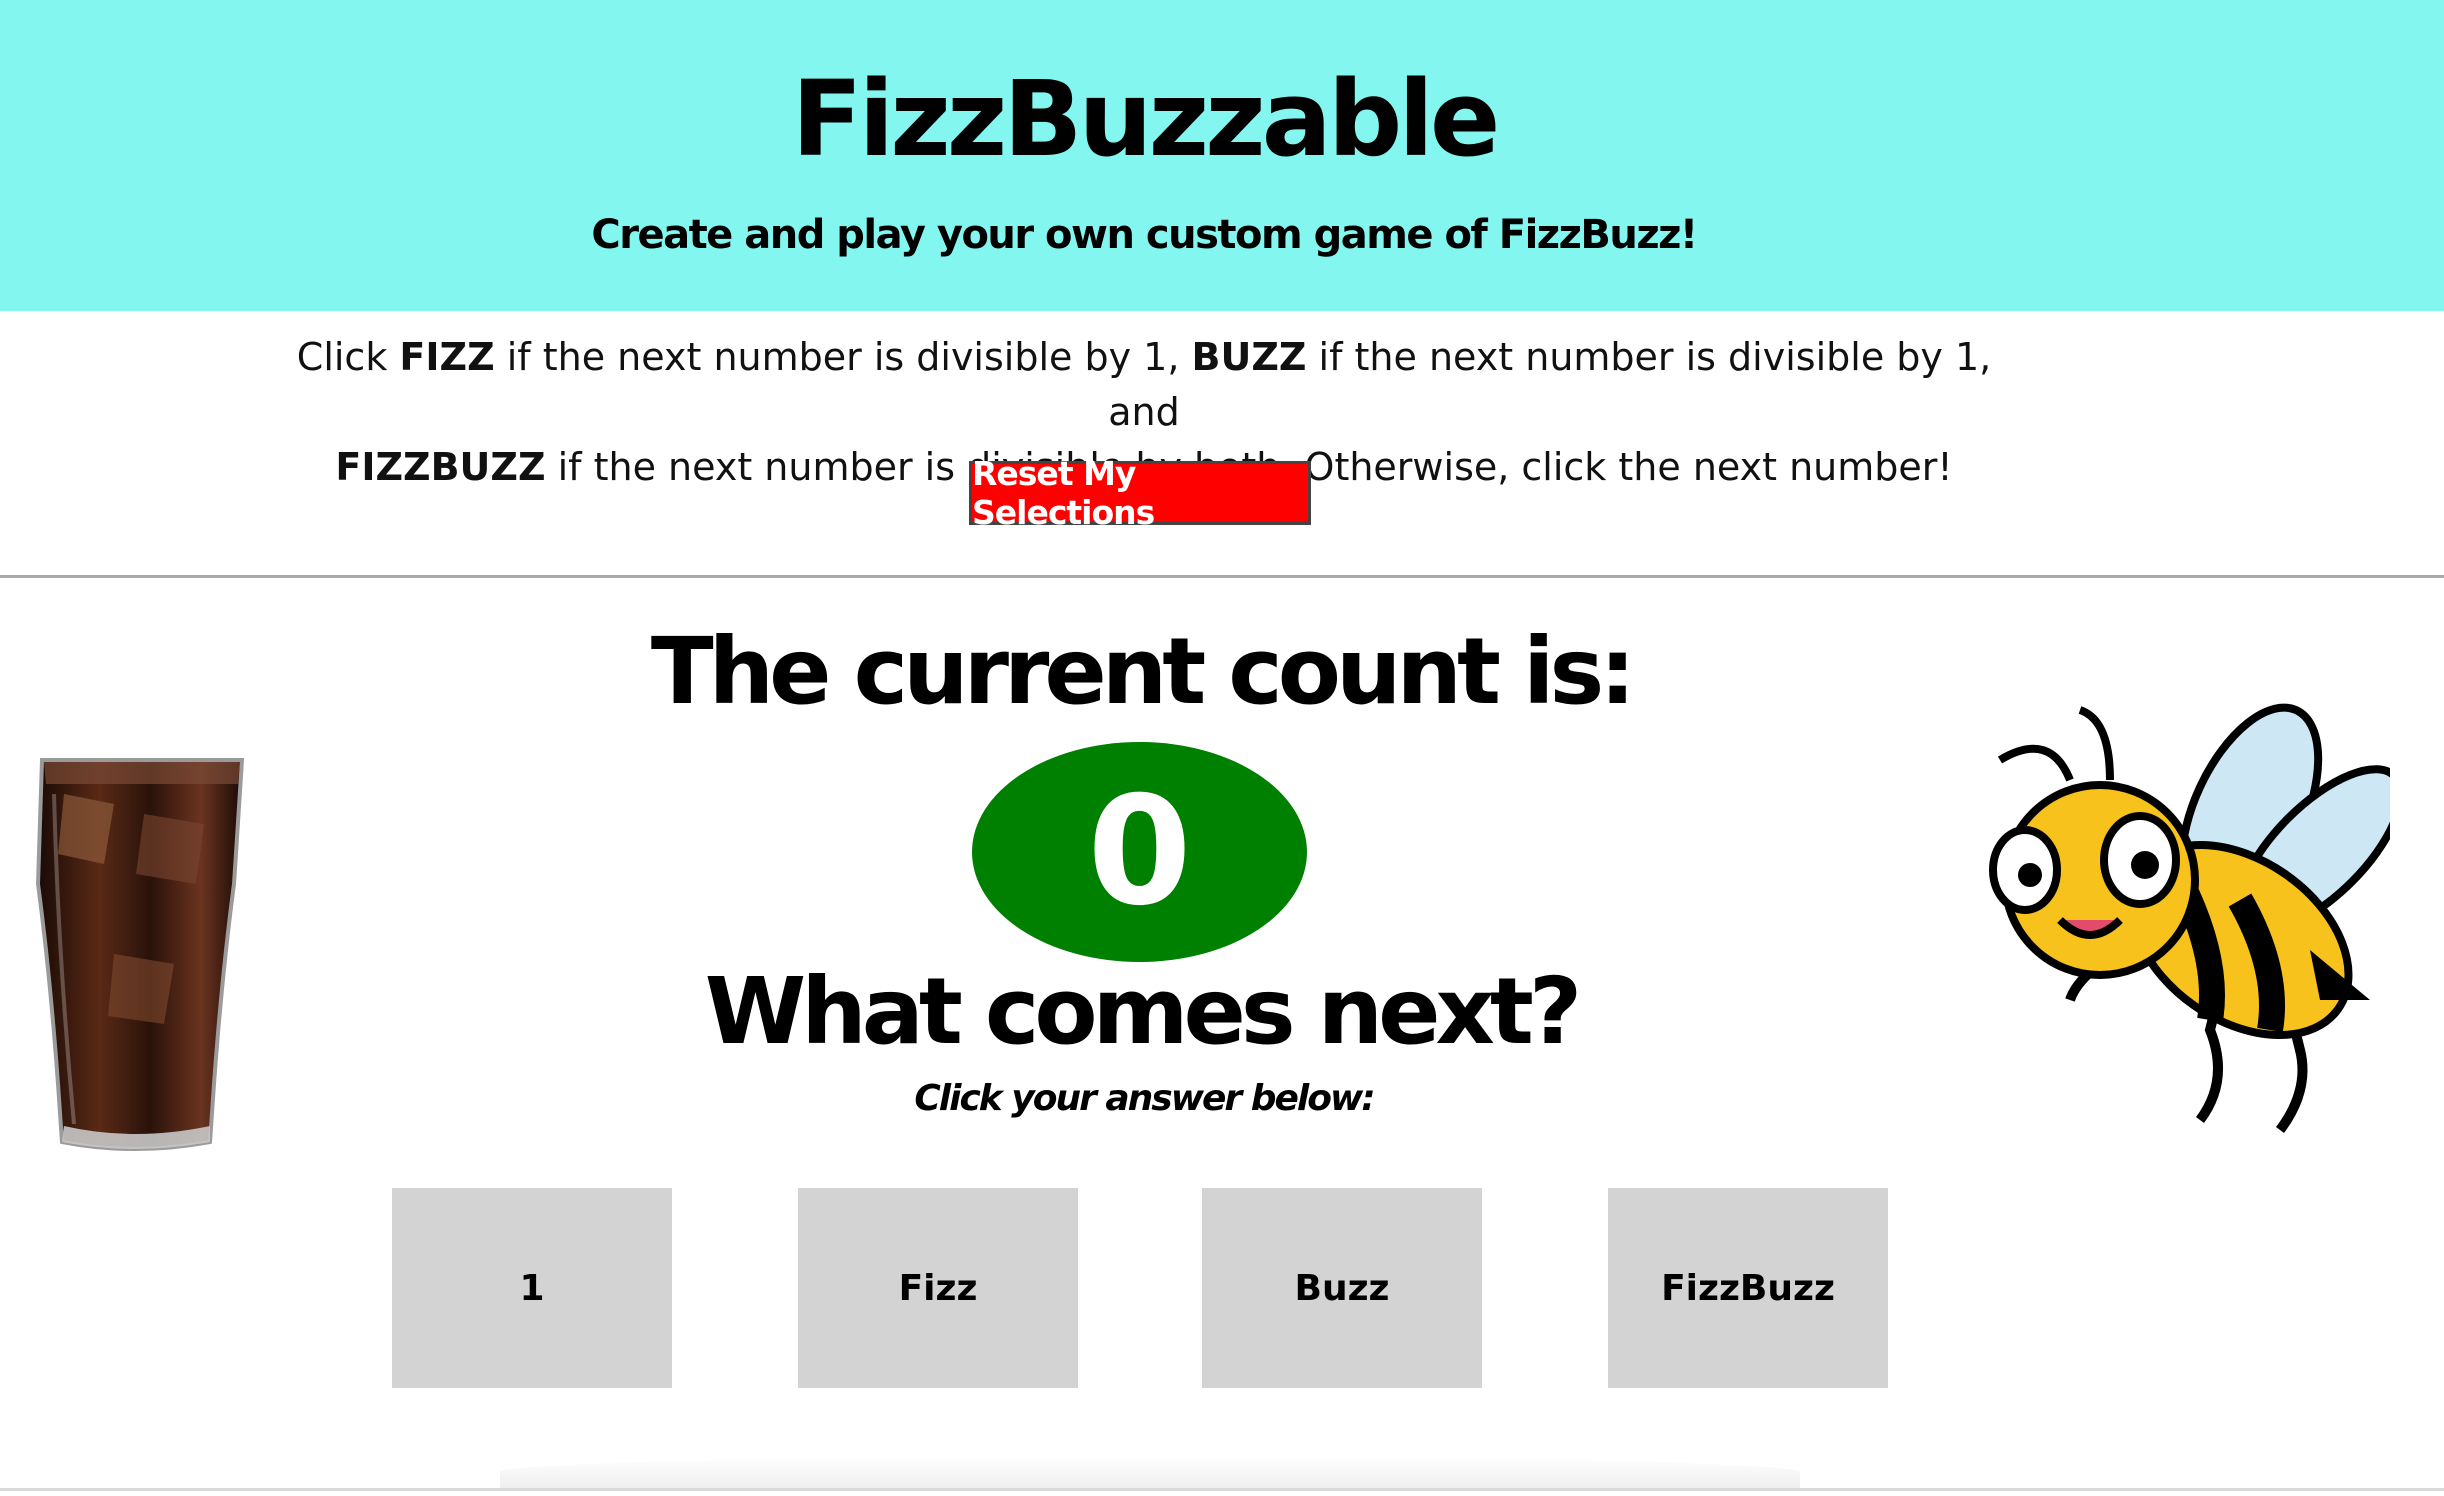 The width and height of the screenshot is (2444, 1496). Describe the element at coordinates (1146, 119) in the screenshot. I see `app-title: FizzBuzzable` at that location.